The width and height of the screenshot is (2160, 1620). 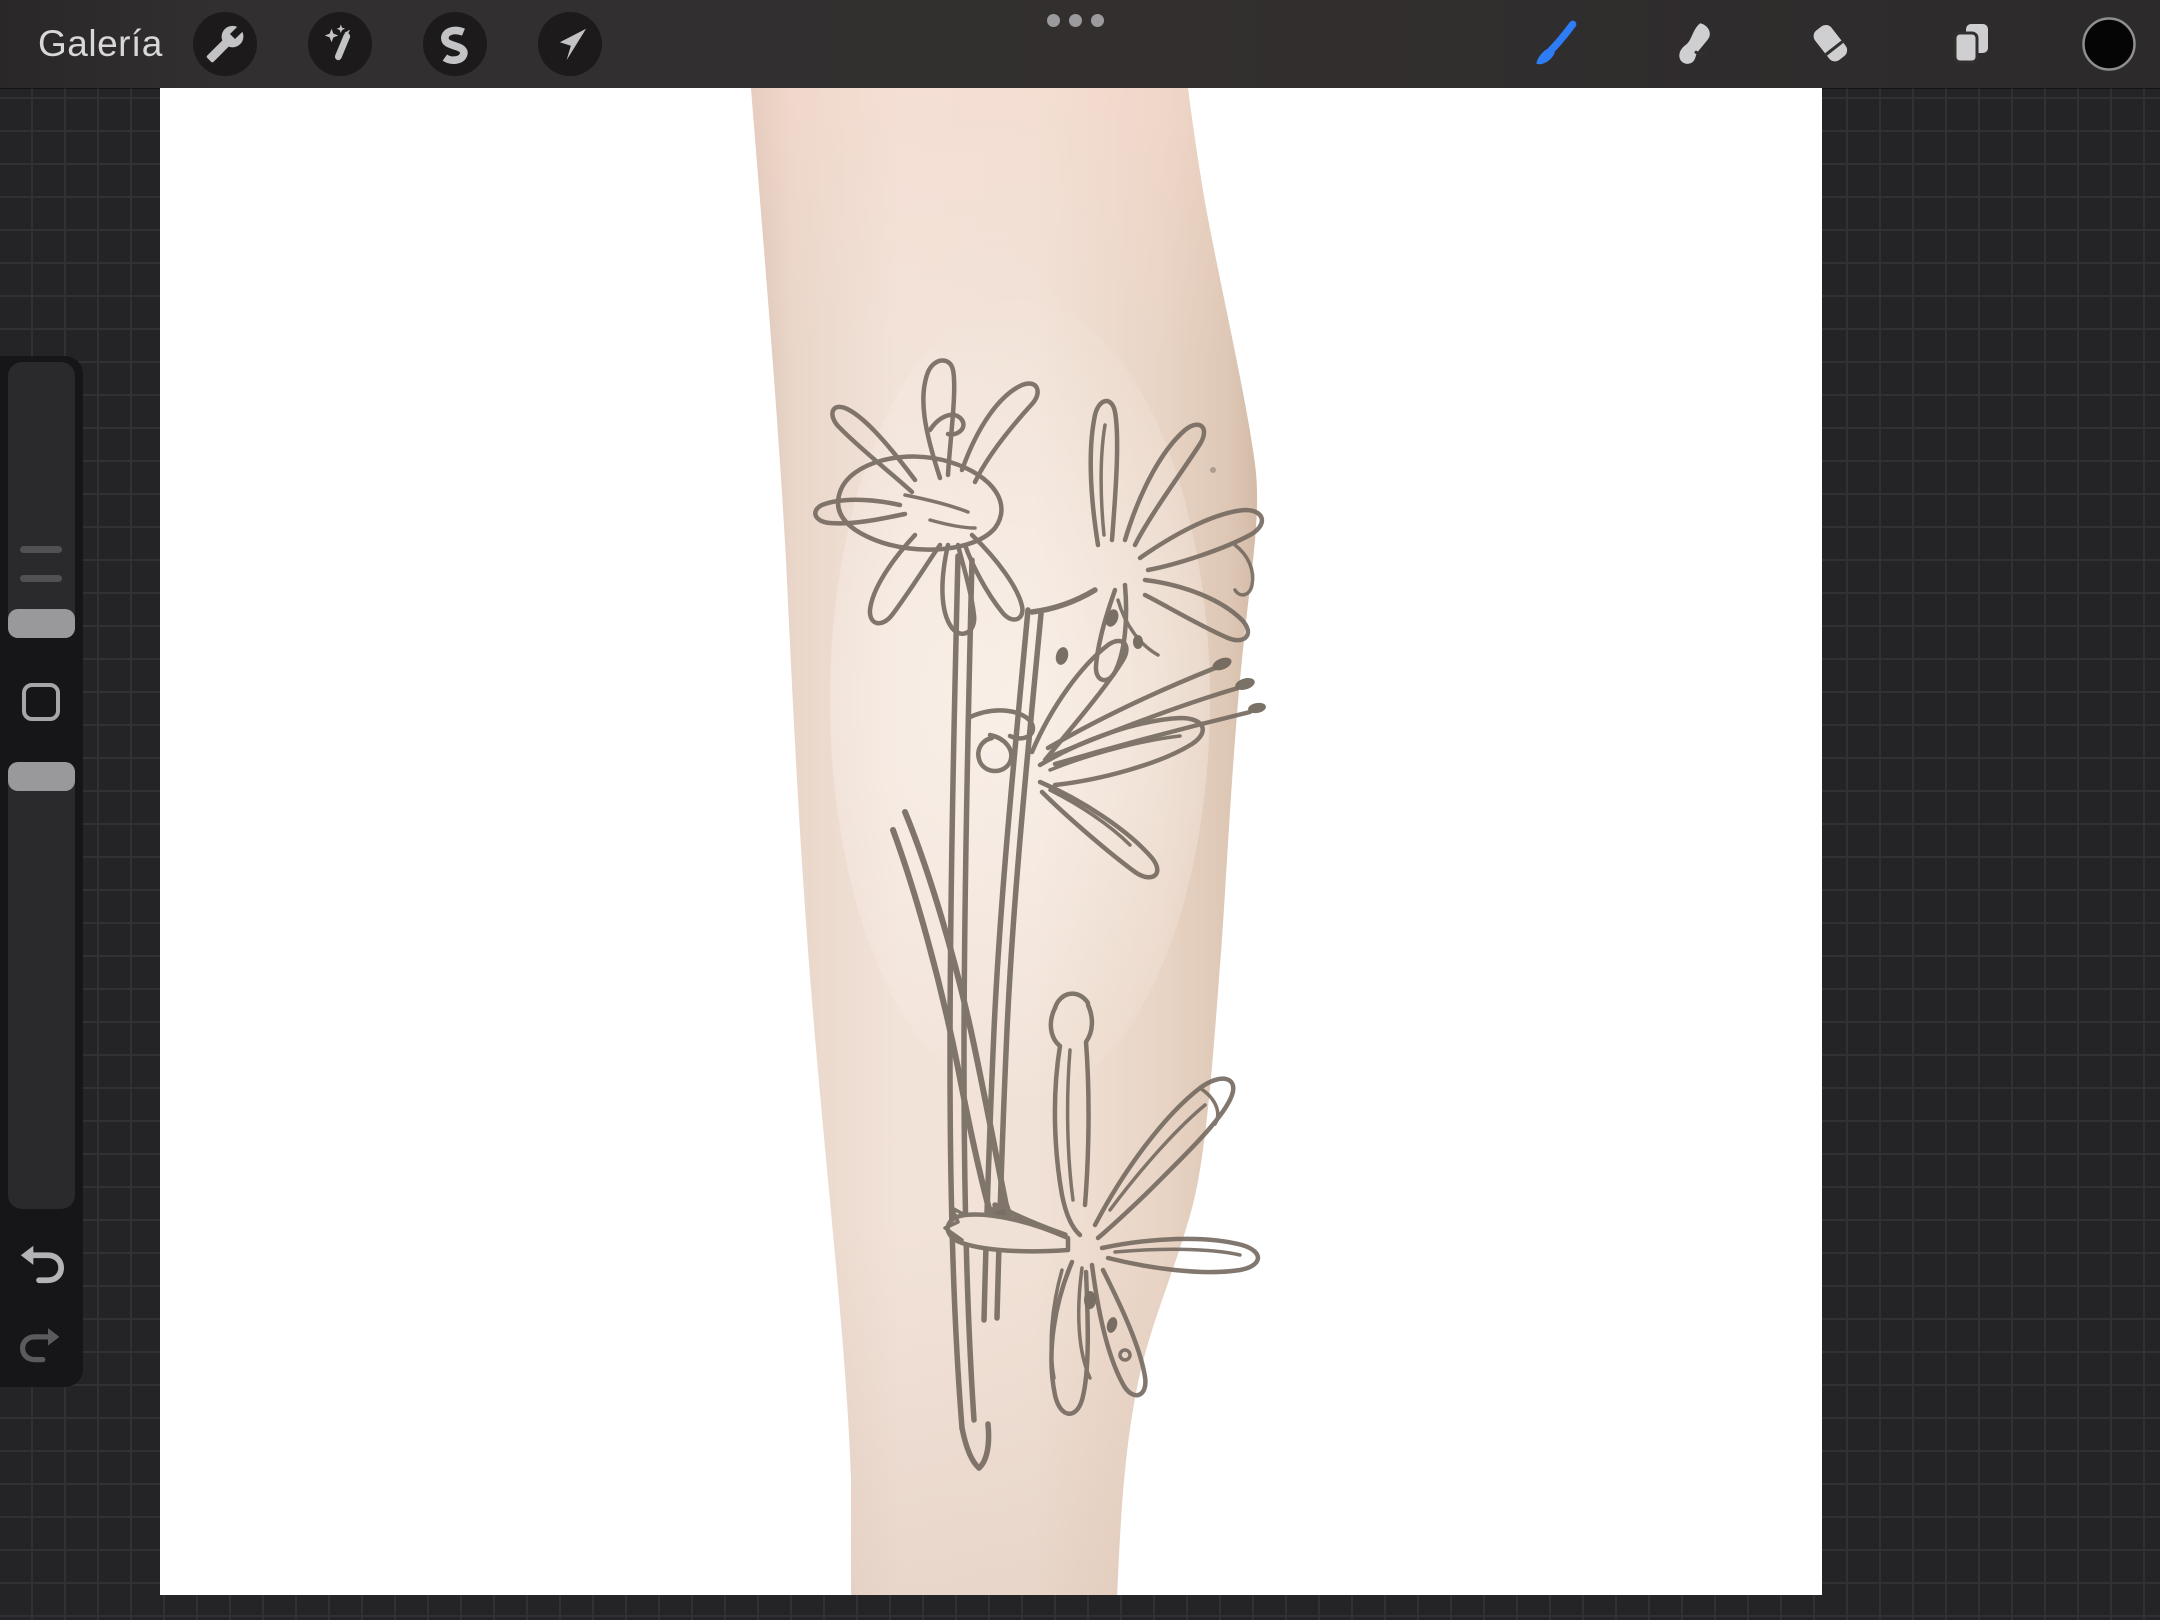 I want to click on transform-button, so click(x=570, y=44).